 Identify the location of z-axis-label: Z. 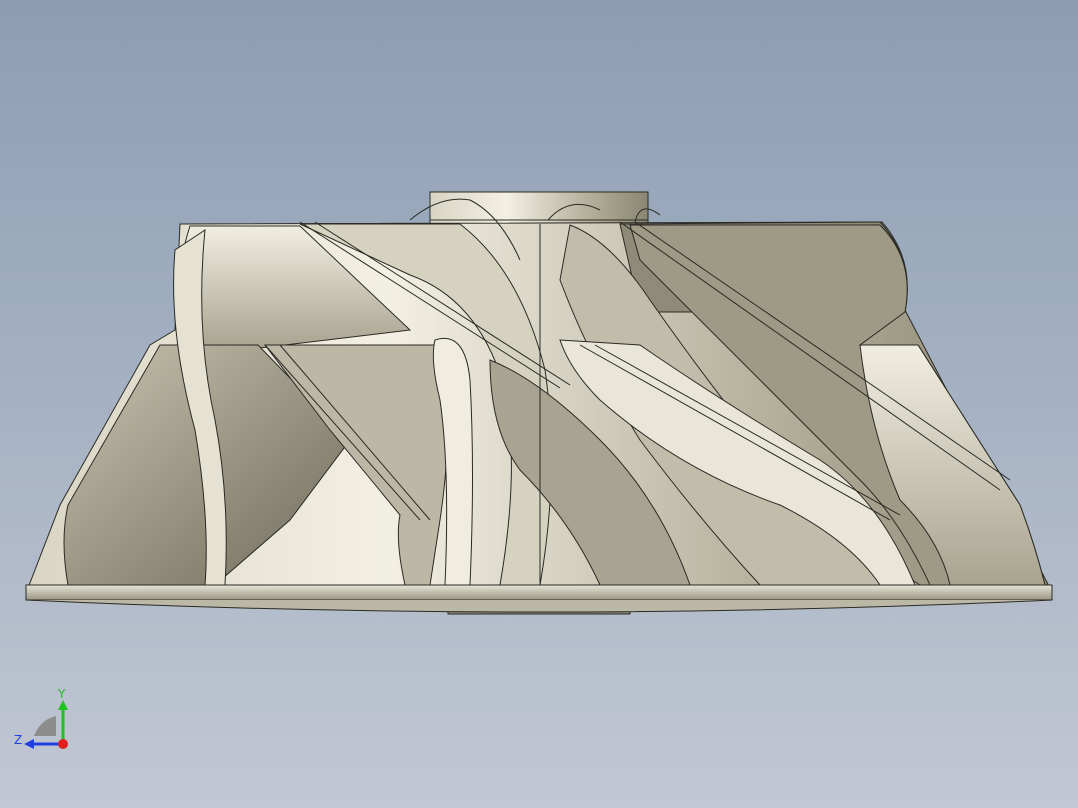
(18, 740).